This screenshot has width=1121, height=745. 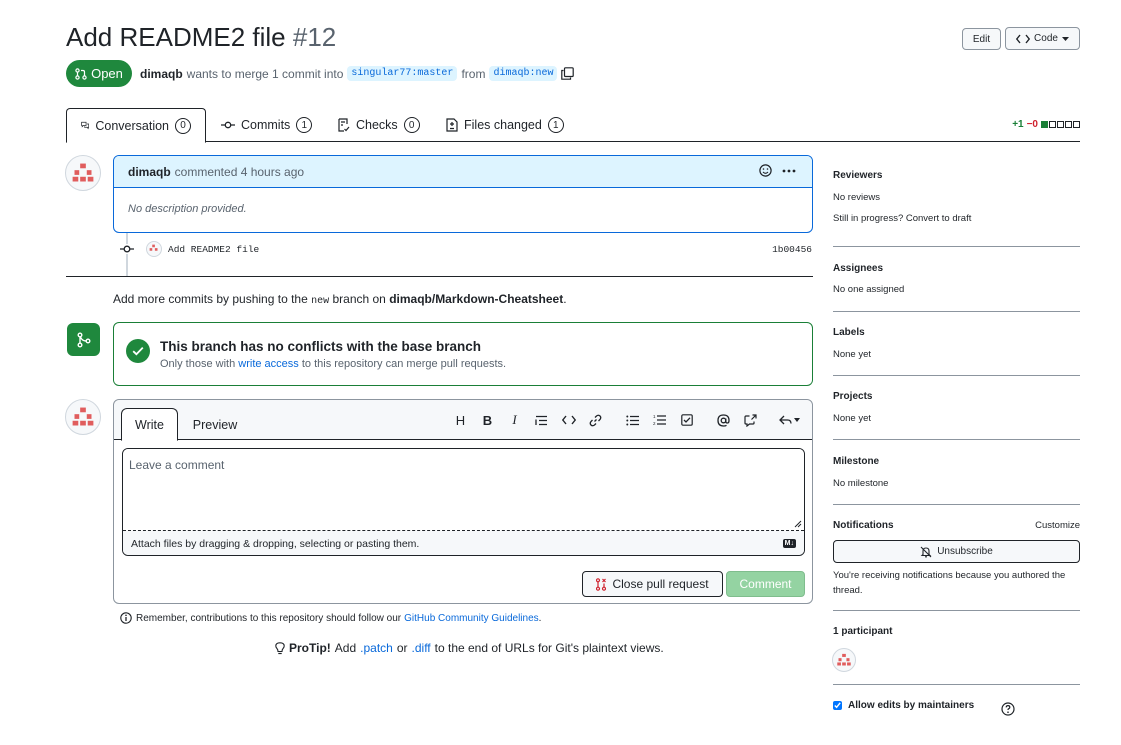 I want to click on markdown-toolbar: H B I 12, so click(x=625, y=420).